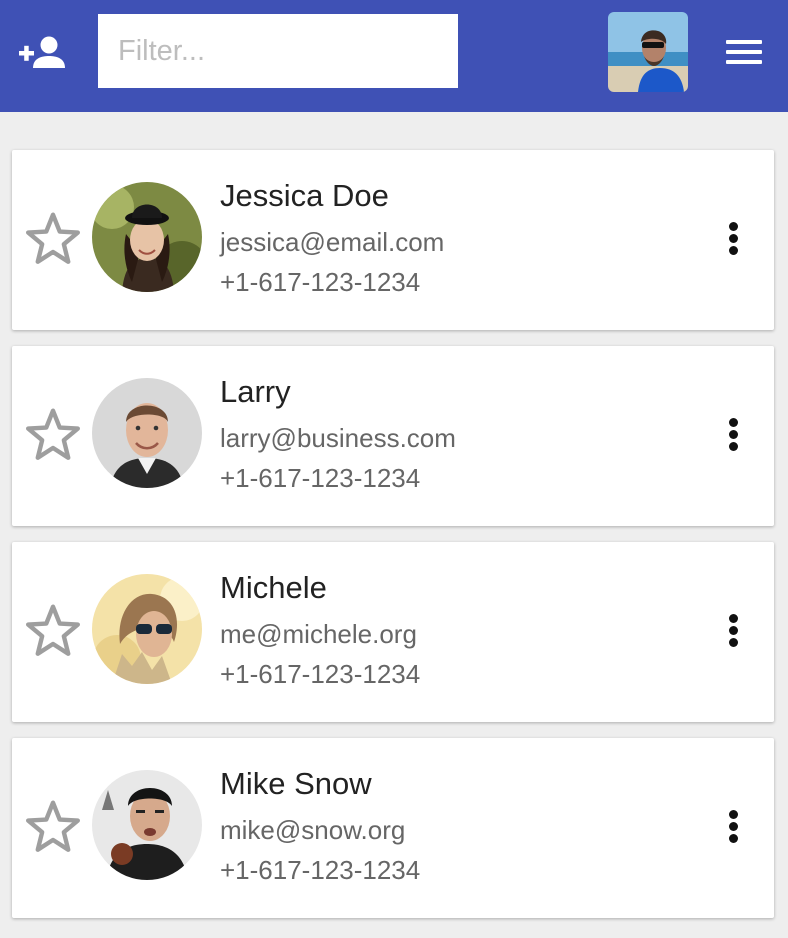  What do you see at coordinates (744, 42) in the screenshot?
I see `hamburger-menu-icon` at bounding box center [744, 42].